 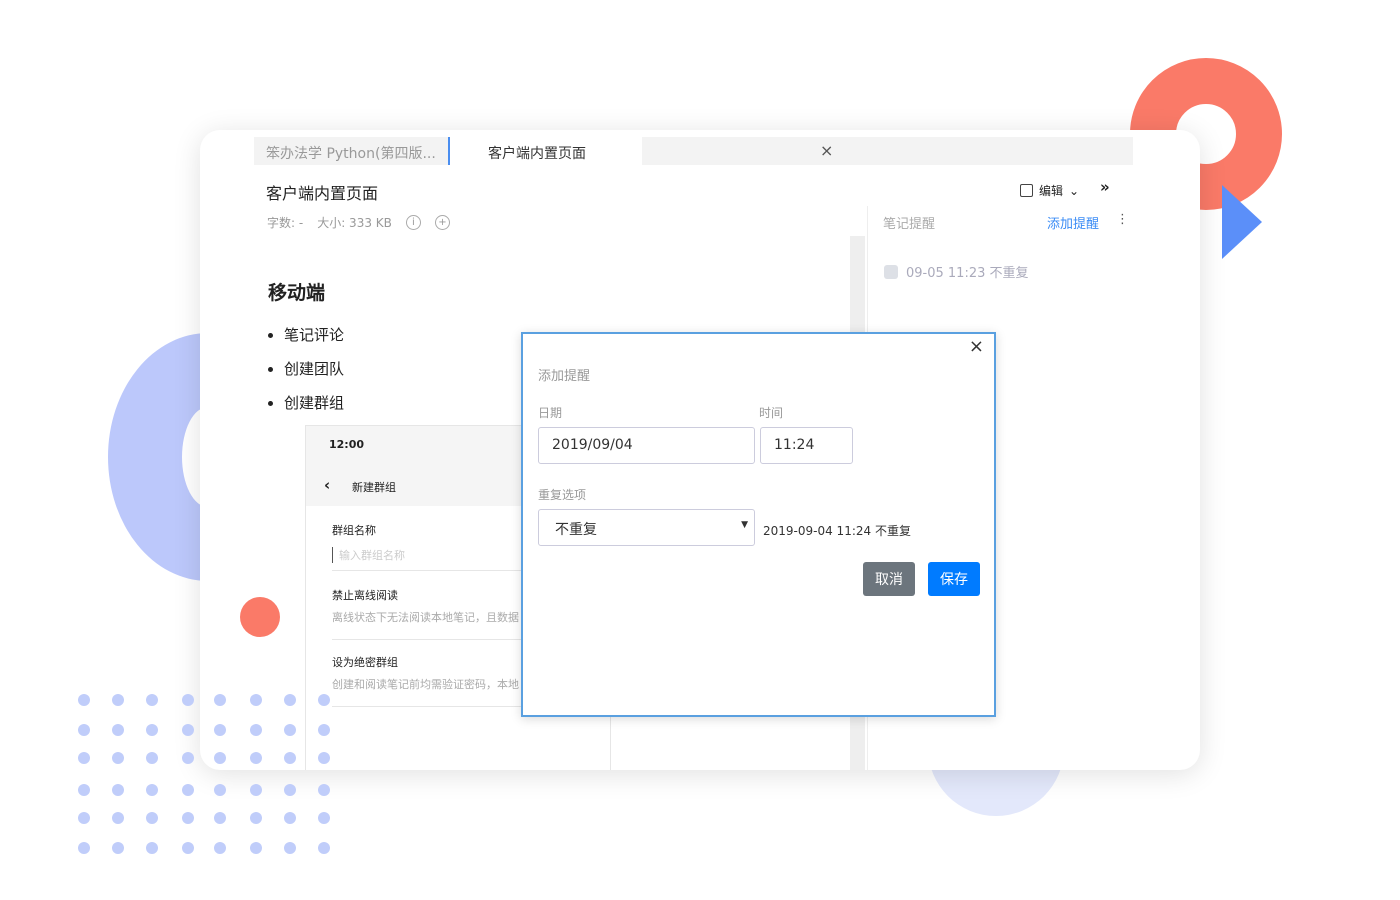 What do you see at coordinates (442, 222) in the screenshot?
I see `plus-icon: +` at bounding box center [442, 222].